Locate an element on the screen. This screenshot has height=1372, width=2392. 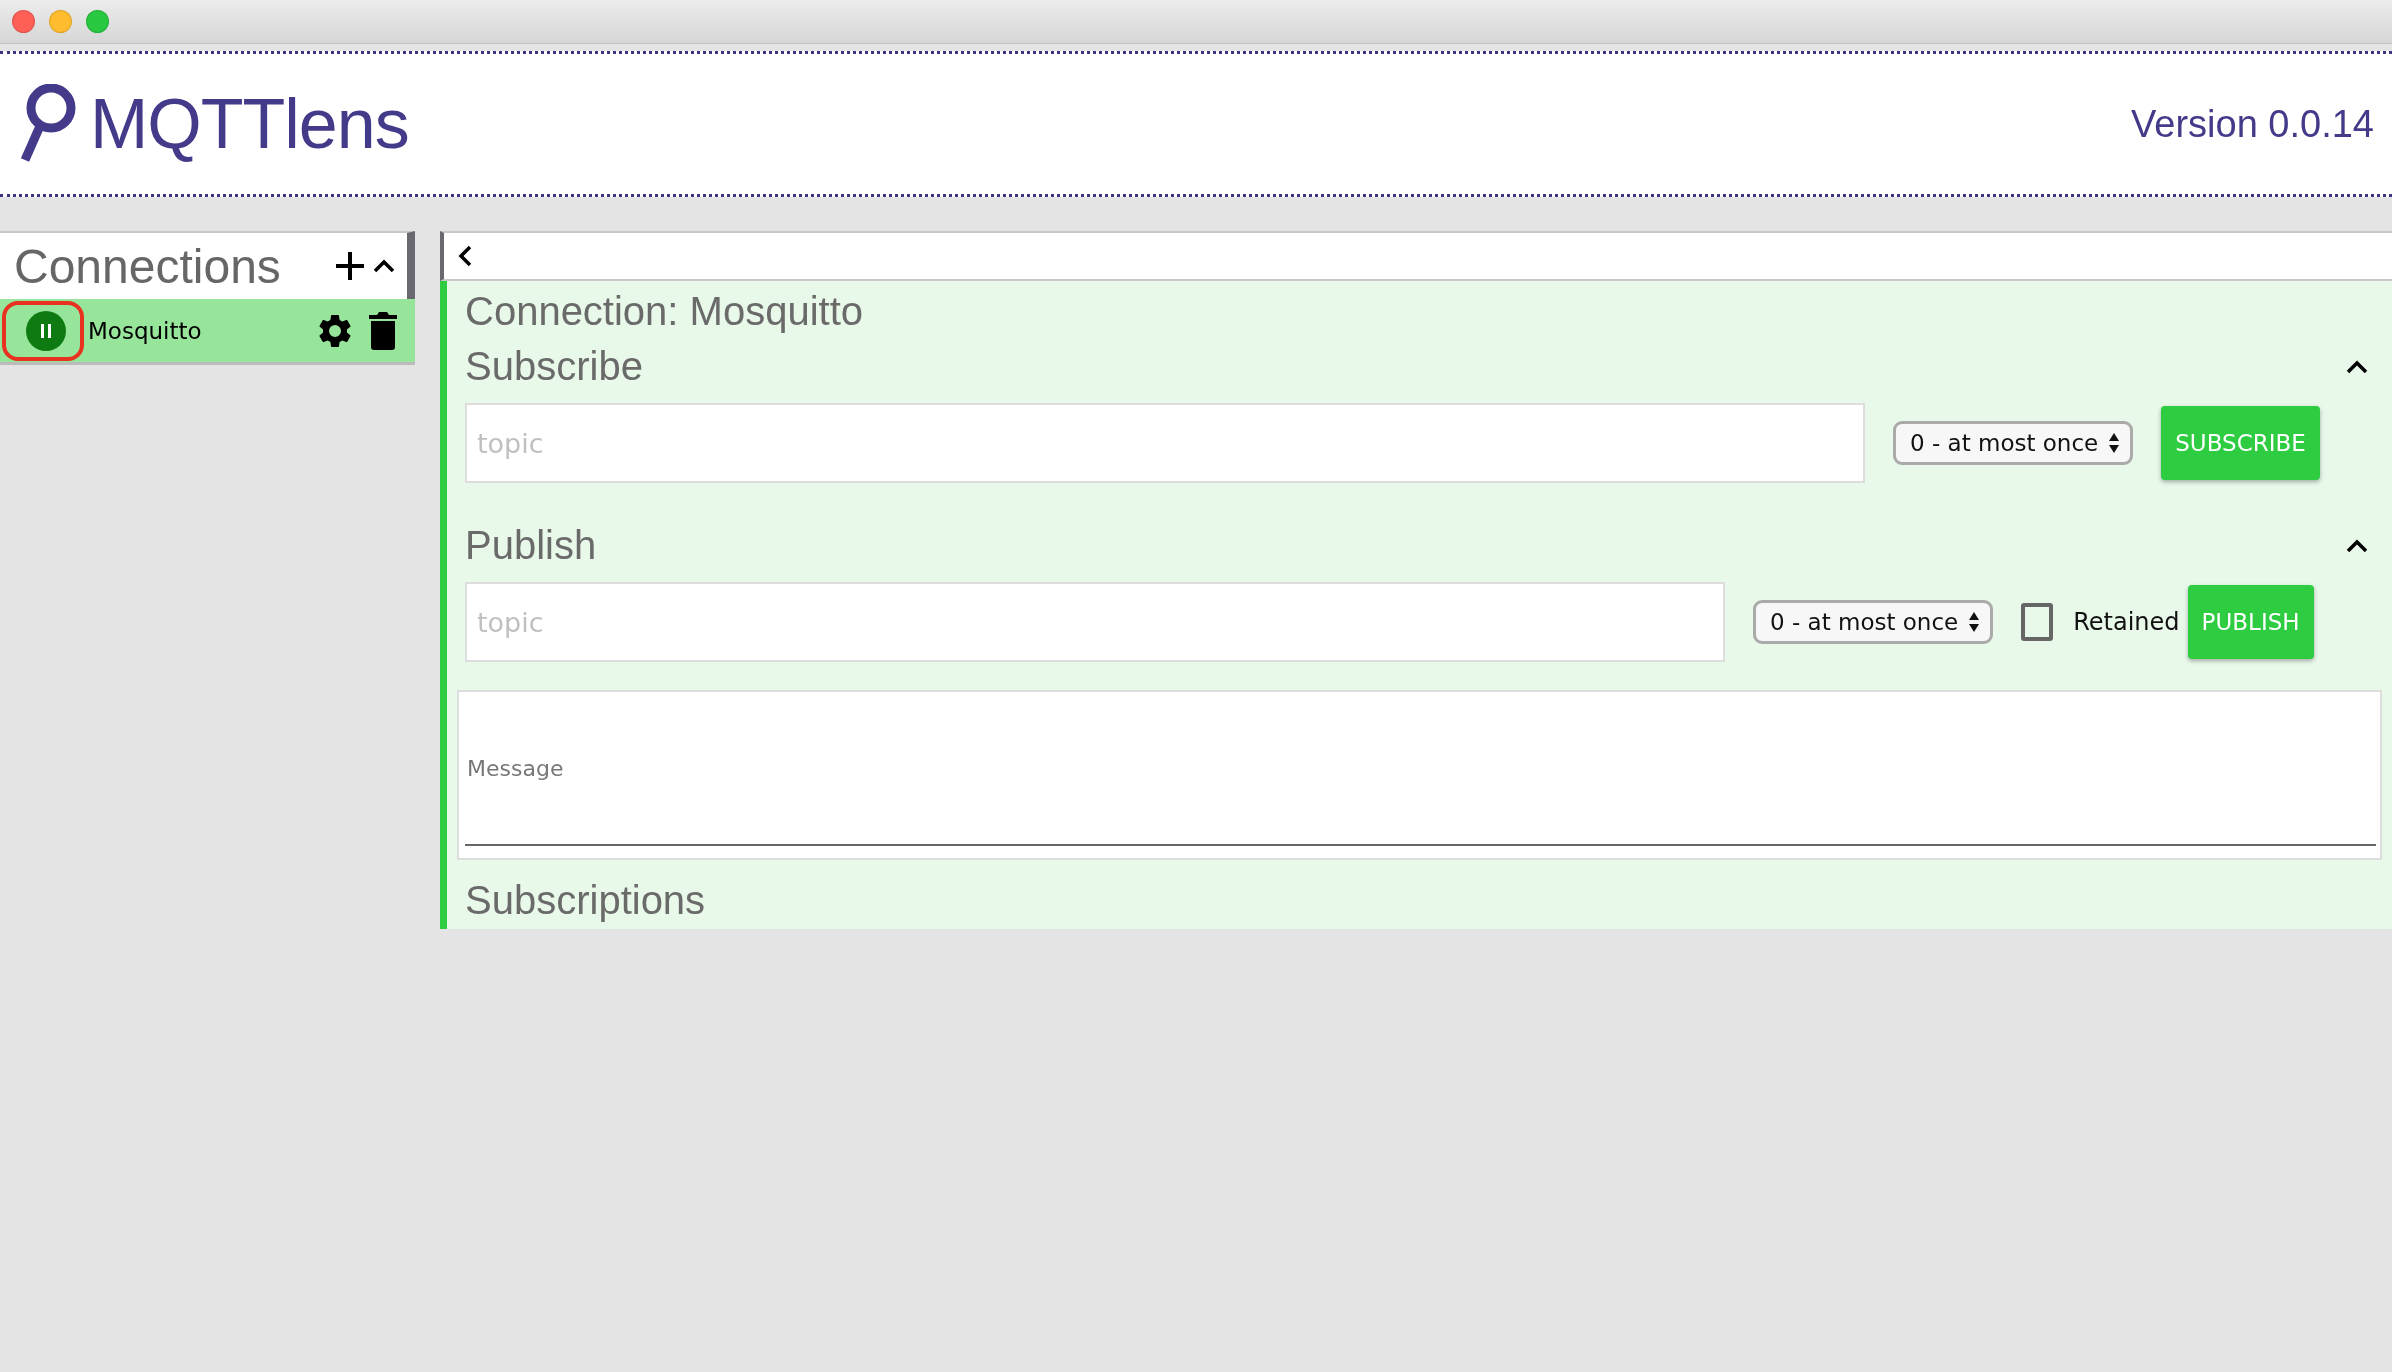
message-field: Message is located at coordinates (1419, 775).